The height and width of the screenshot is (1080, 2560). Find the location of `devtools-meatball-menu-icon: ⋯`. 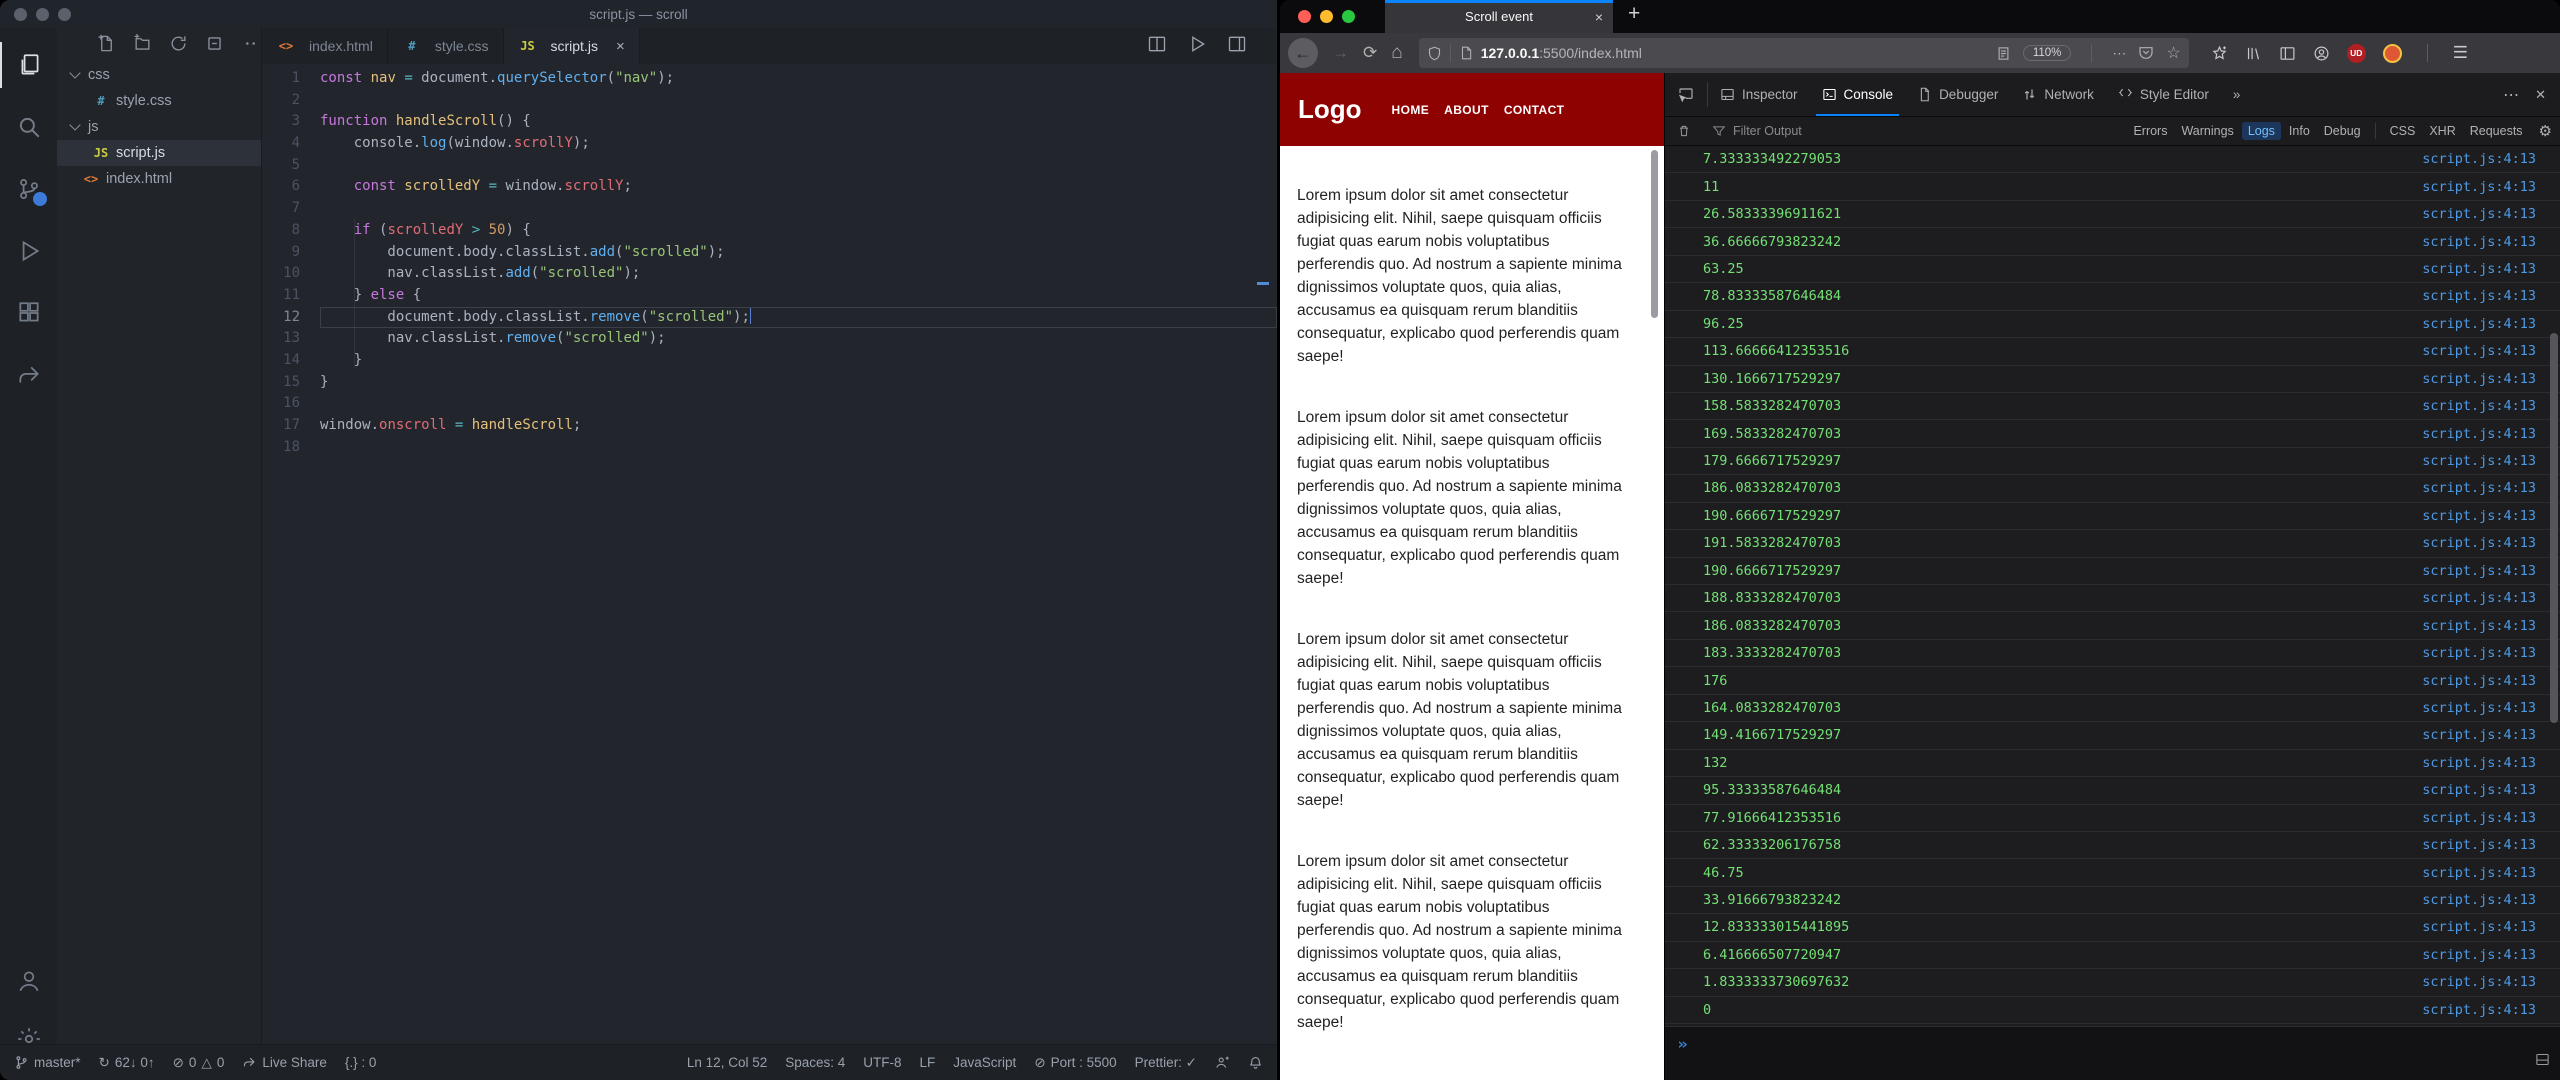

devtools-meatball-menu-icon: ⋯ is located at coordinates (2511, 95).